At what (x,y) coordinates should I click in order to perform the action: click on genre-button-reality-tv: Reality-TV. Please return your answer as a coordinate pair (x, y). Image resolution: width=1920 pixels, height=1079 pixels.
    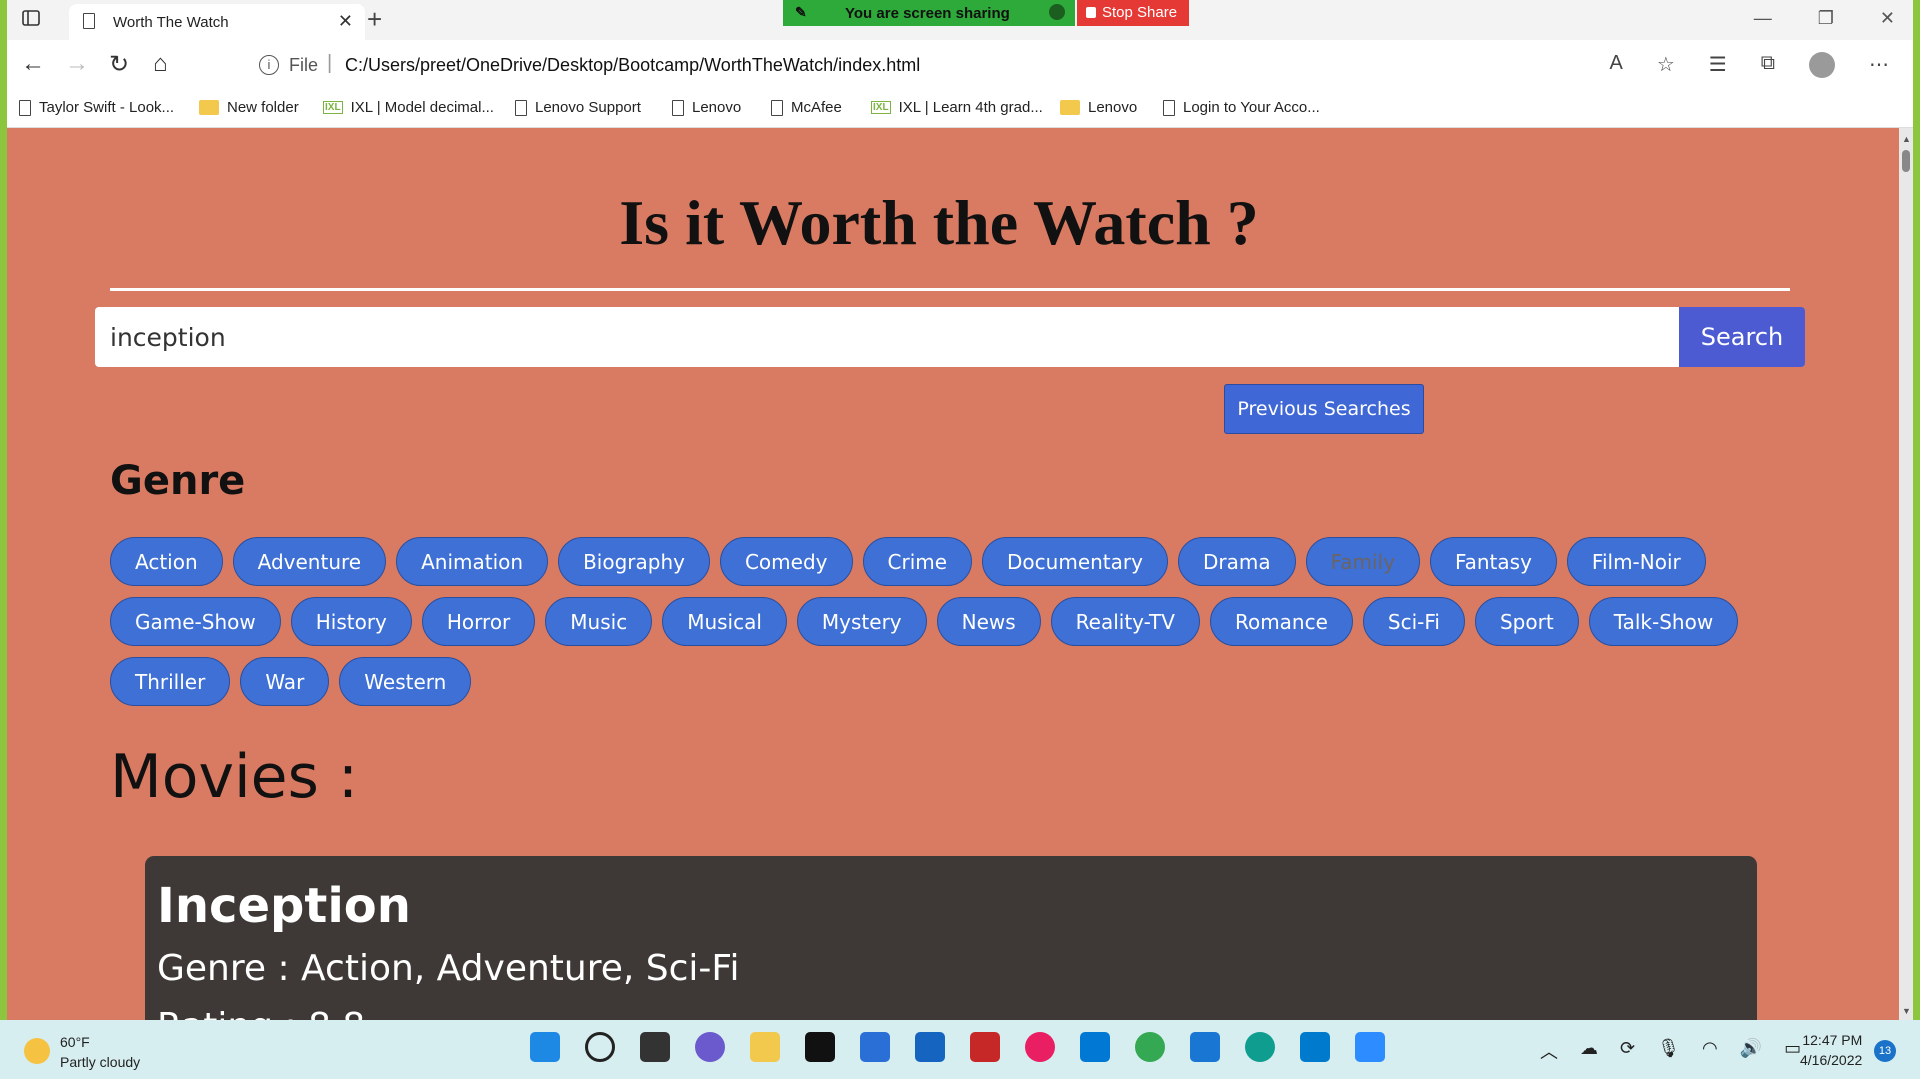
    Looking at the image, I should click on (1125, 621).